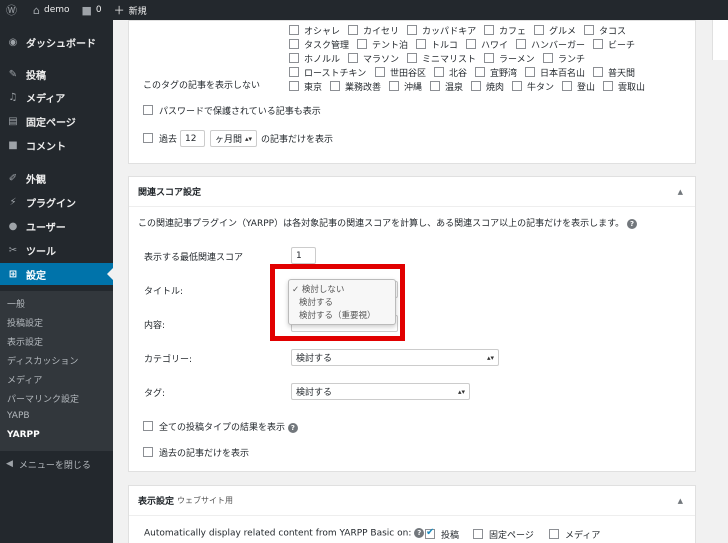  I want to click on min-score-input: 1, so click(303, 255).